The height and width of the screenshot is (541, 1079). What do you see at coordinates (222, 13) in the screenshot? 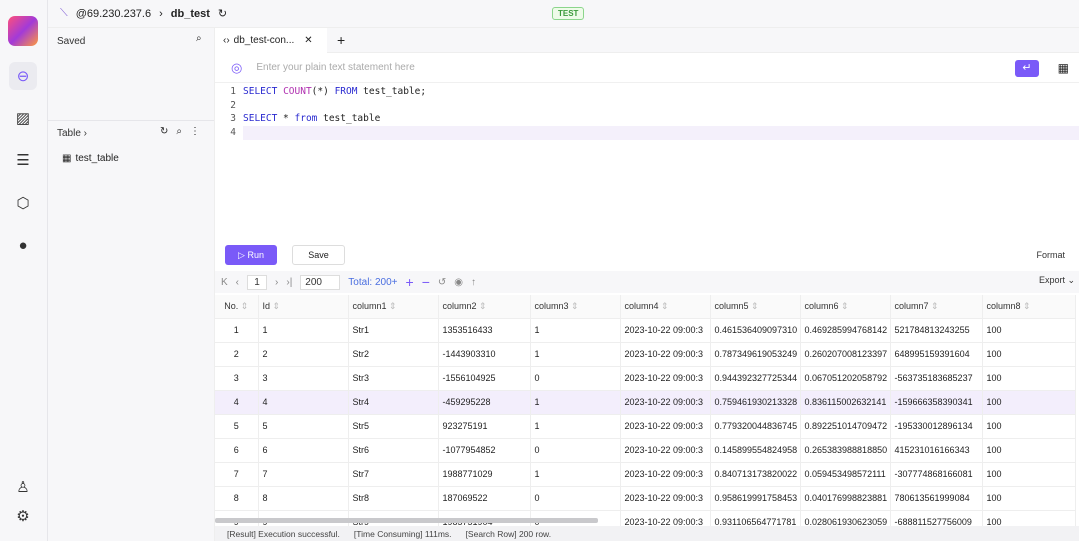
I see `refresh-icon: ↻` at bounding box center [222, 13].